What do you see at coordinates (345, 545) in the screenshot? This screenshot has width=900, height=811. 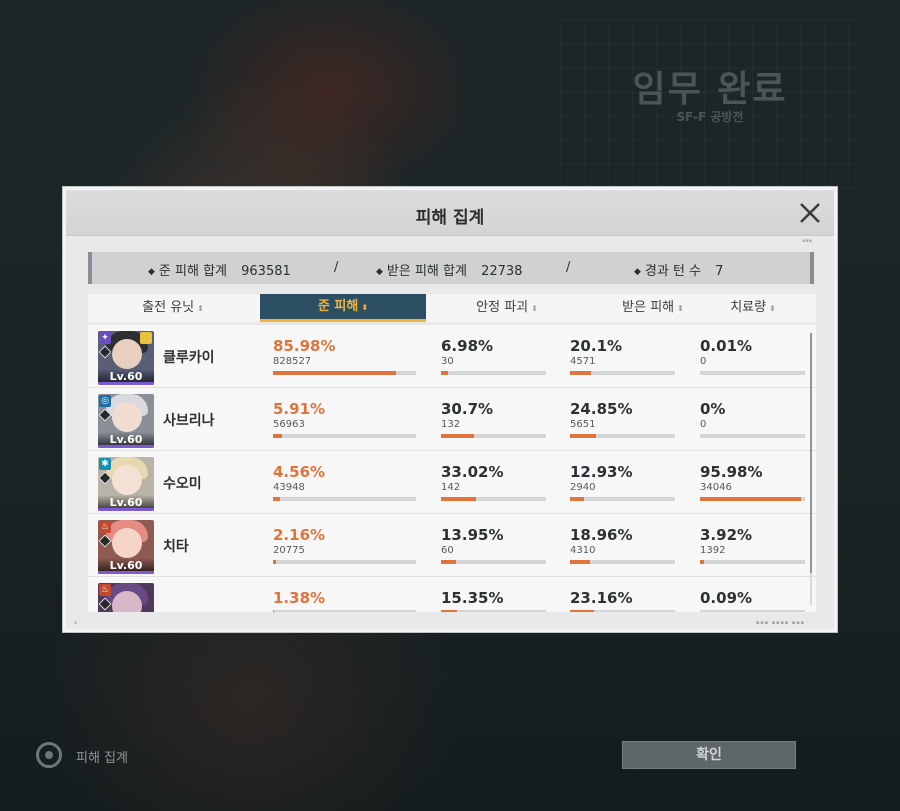 I see `stat-dmg: 2.16% 20775` at bounding box center [345, 545].